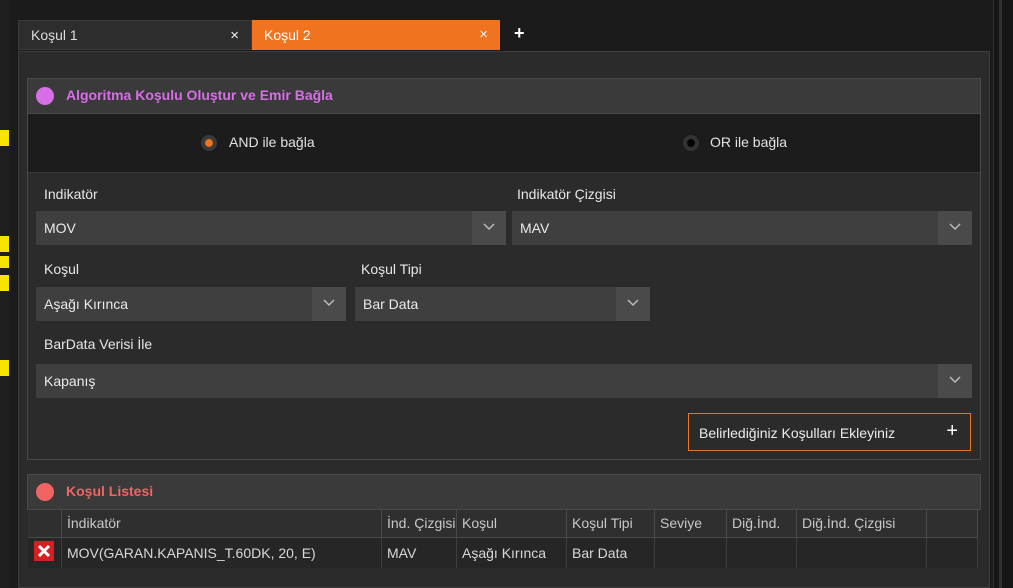 The width and height of the screenshot is (1013, 588). I want to click on table-cell: MOV(GARAN.KAPANIS_T.60DK, 20, E), so click(222, 553).